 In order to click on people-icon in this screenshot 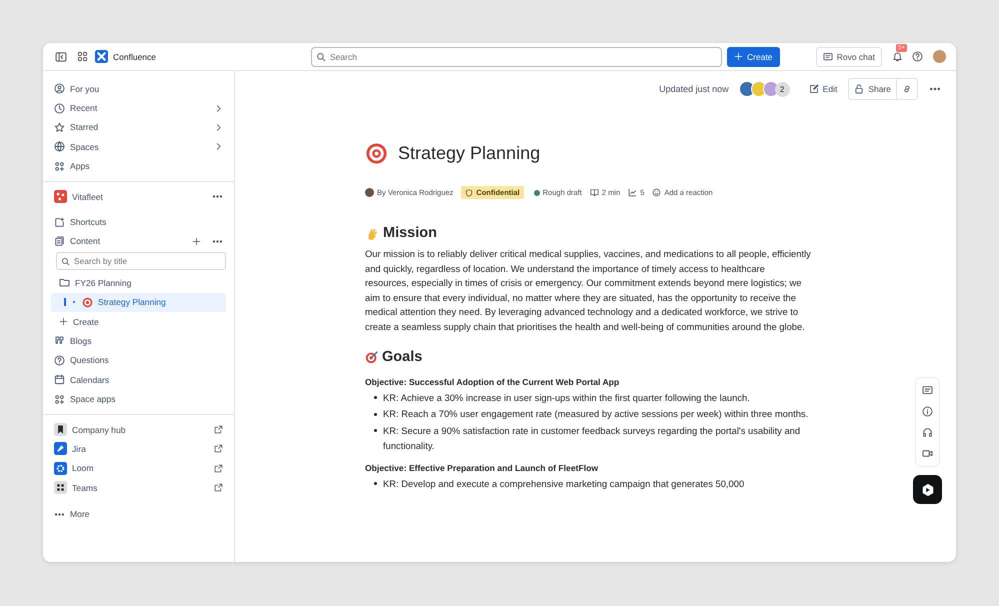, I will do `click(60, 487)`.